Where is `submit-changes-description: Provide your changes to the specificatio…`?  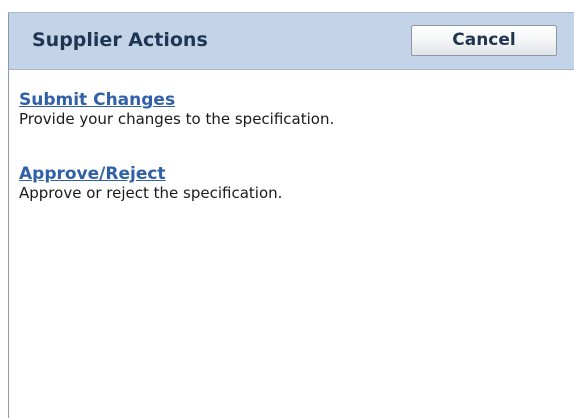 submit-changes-description: Provide your changes to the specificatio… is located at coordinates (177, 119).